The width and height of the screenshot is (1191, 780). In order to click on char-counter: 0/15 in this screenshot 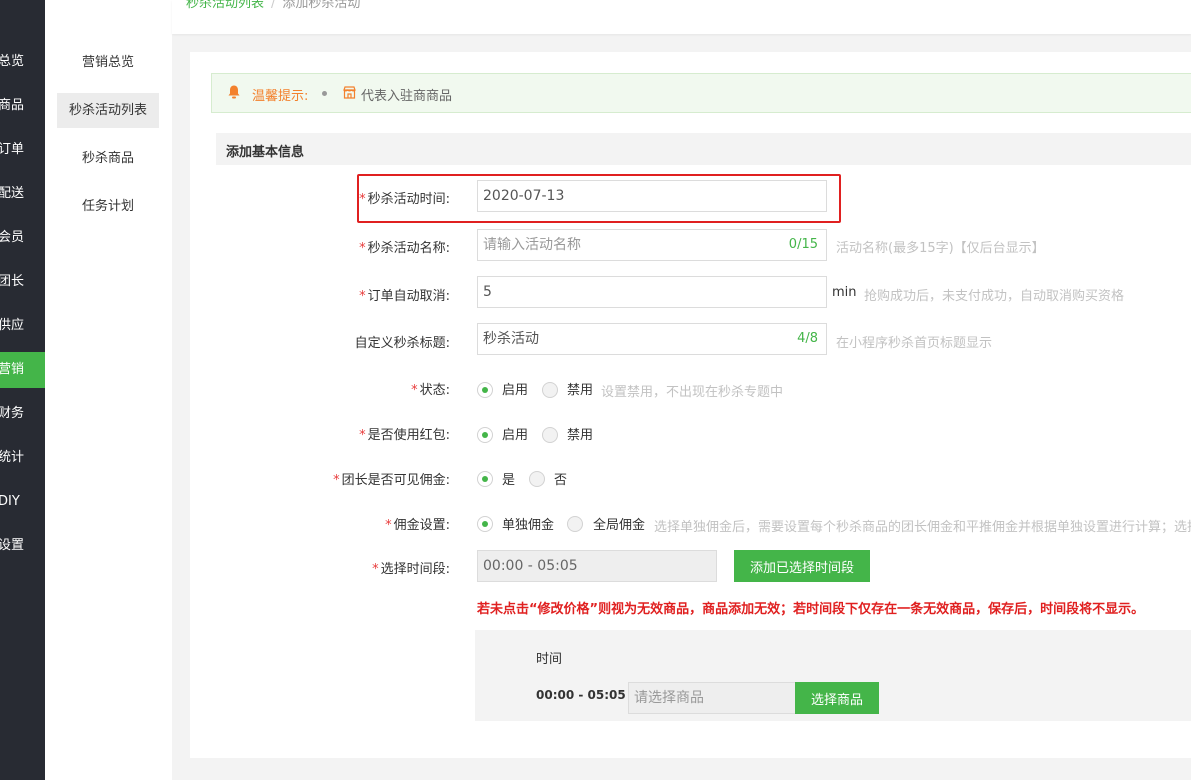, I will do `click(803, 244)`.